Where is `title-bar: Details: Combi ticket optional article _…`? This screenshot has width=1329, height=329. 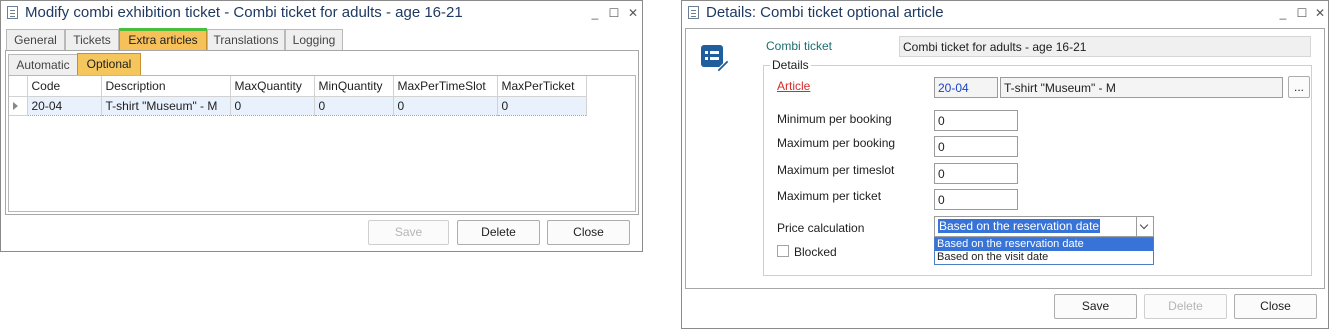 title-bar: Details: Combi ticket optional article _… is located at coordinates (1005, 13).